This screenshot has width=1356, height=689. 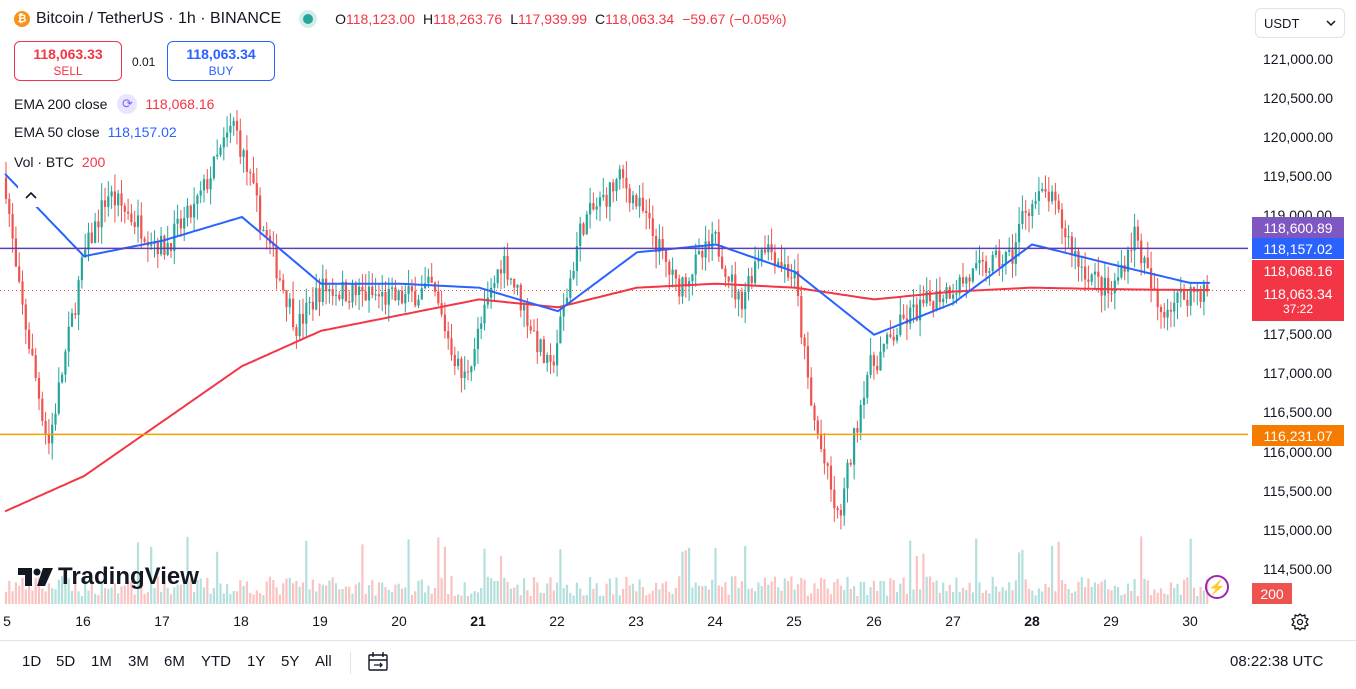 What do you see at coordinates (290, 661) in the screenshot?
I see `range-5y-button: 5Y` at bounding box center [290, 661].